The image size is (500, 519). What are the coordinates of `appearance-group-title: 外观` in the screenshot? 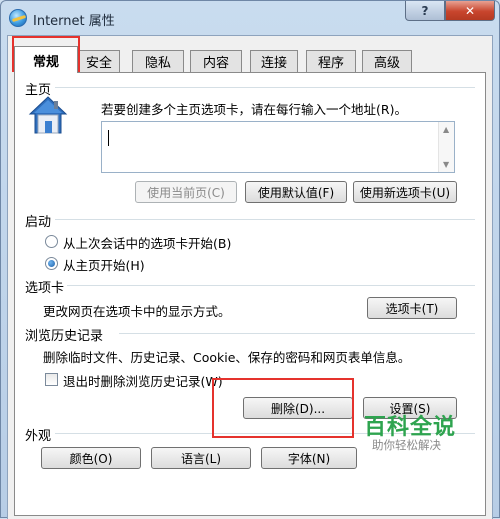 It's located at (38, 436).